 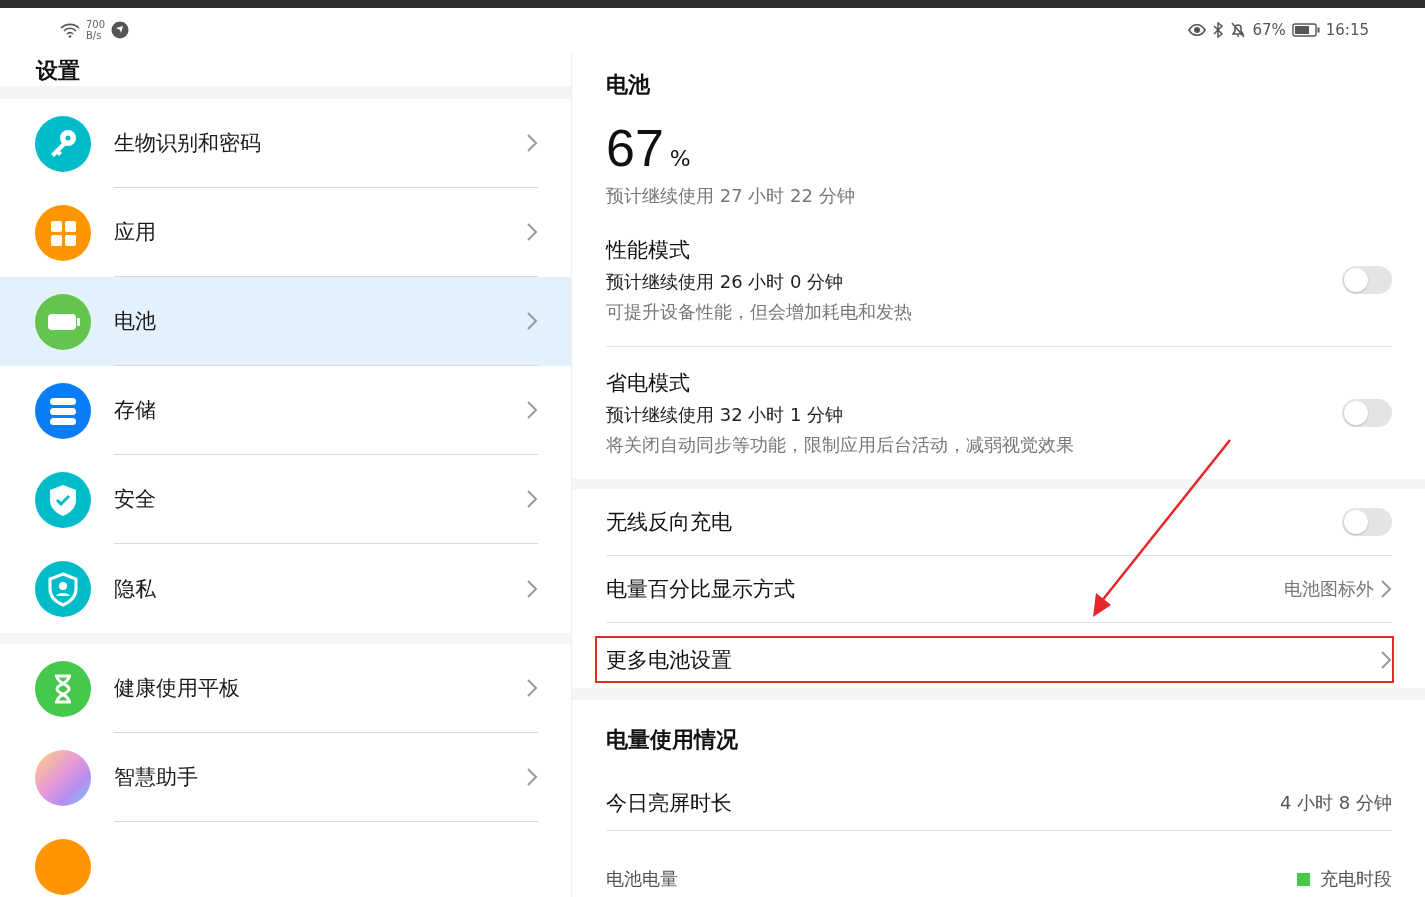 What do you see at coordinates (672, 740) in the screenshot?
I see `usage-title: 电量使用情况` at bounding box center [672, 740].